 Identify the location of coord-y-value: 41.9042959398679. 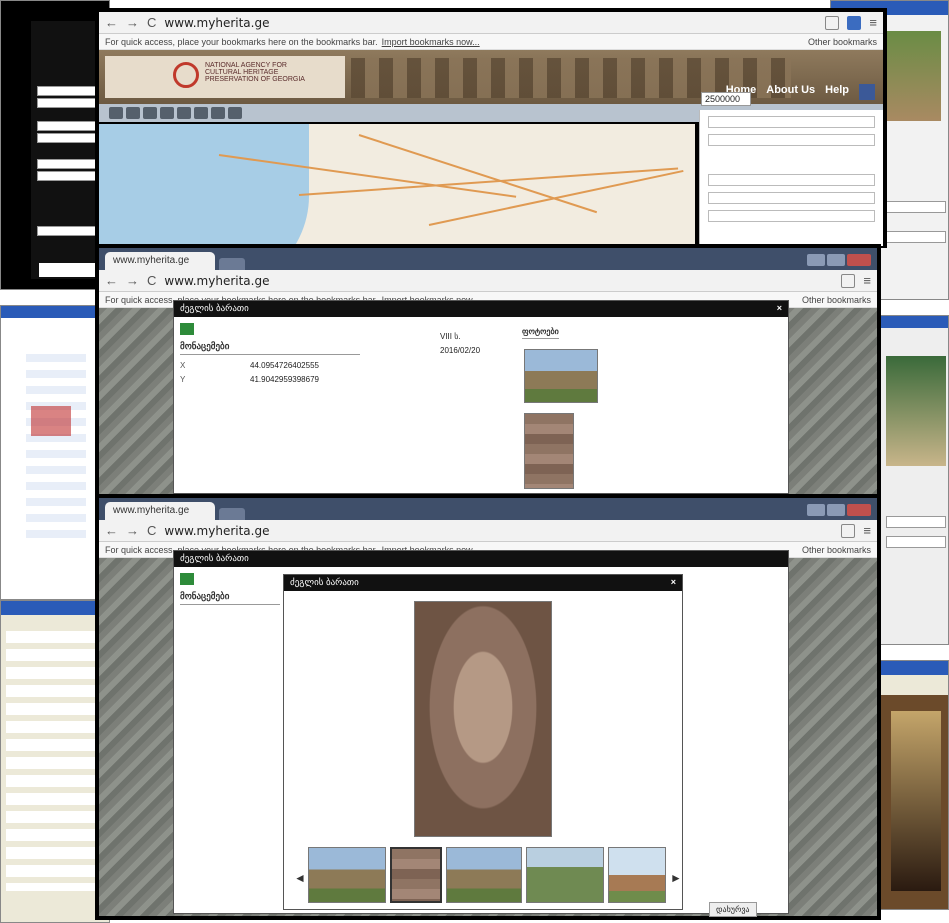
(284, 379).